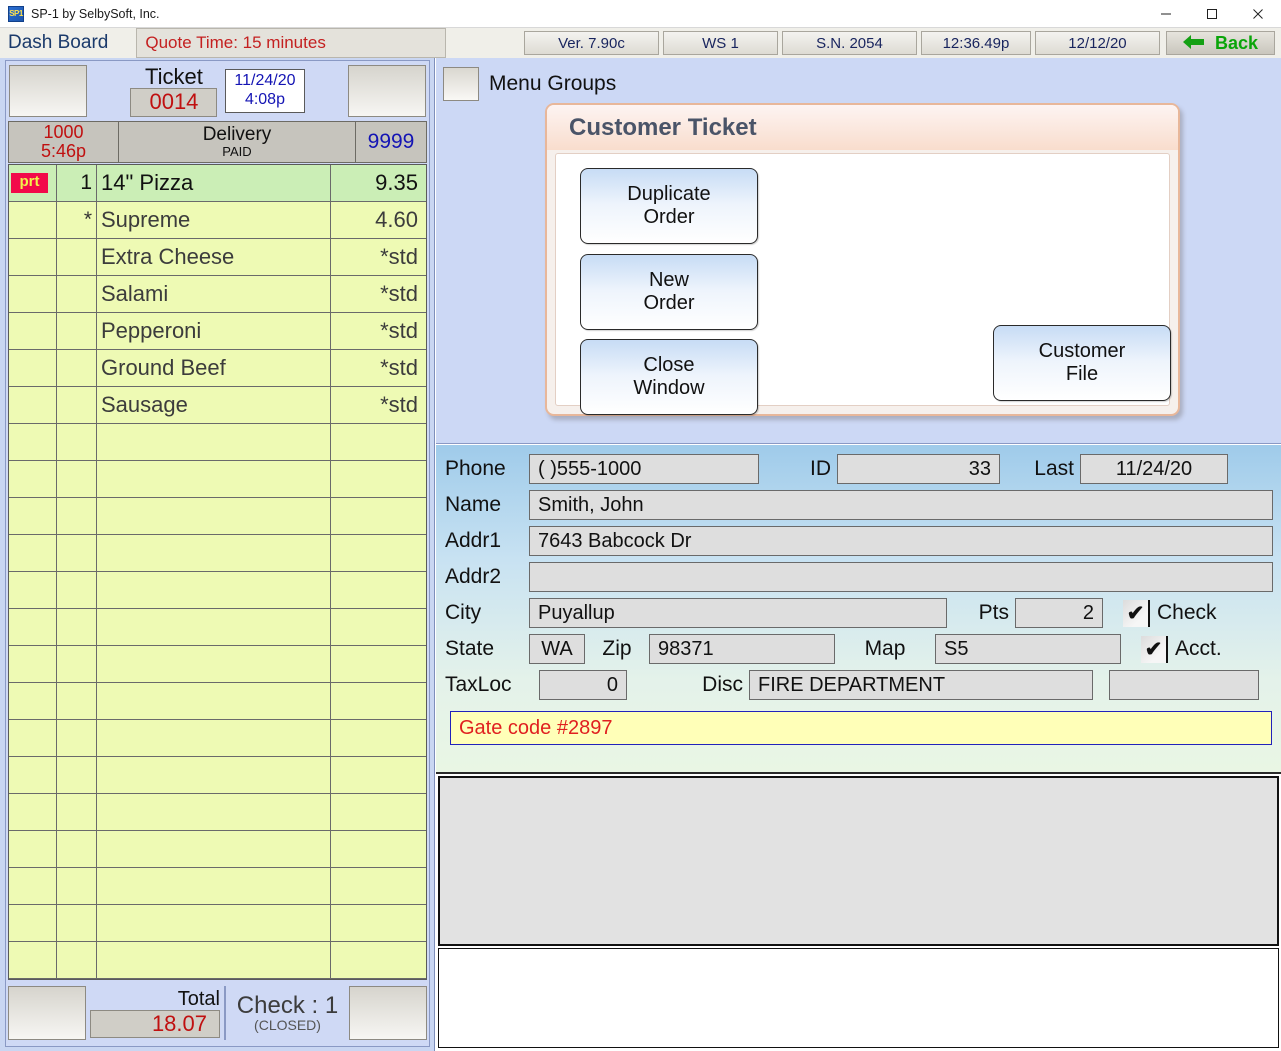 The image size is (1281, 1051). Describe the element at coordinates (901, 577) in the screenshot. I see `addr2-input` at that location.